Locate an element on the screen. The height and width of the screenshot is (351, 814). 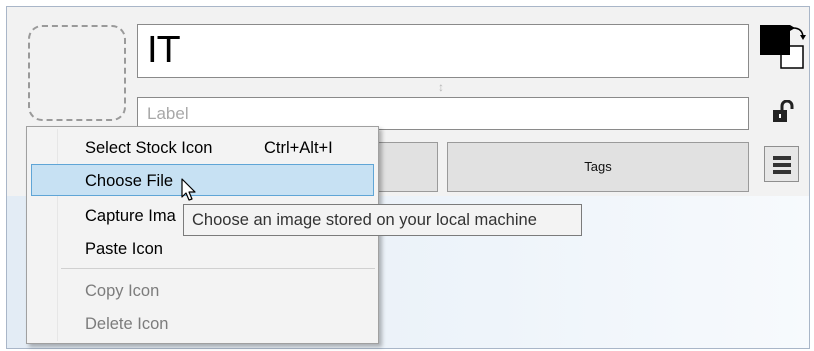
label-input is located at coordinates (447, 113).